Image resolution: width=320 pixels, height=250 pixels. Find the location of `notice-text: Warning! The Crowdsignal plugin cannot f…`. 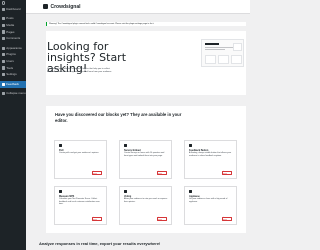

notice-text: Warning! The Crowdsignal plugin cannot f… is located at coordinates (101, 23).